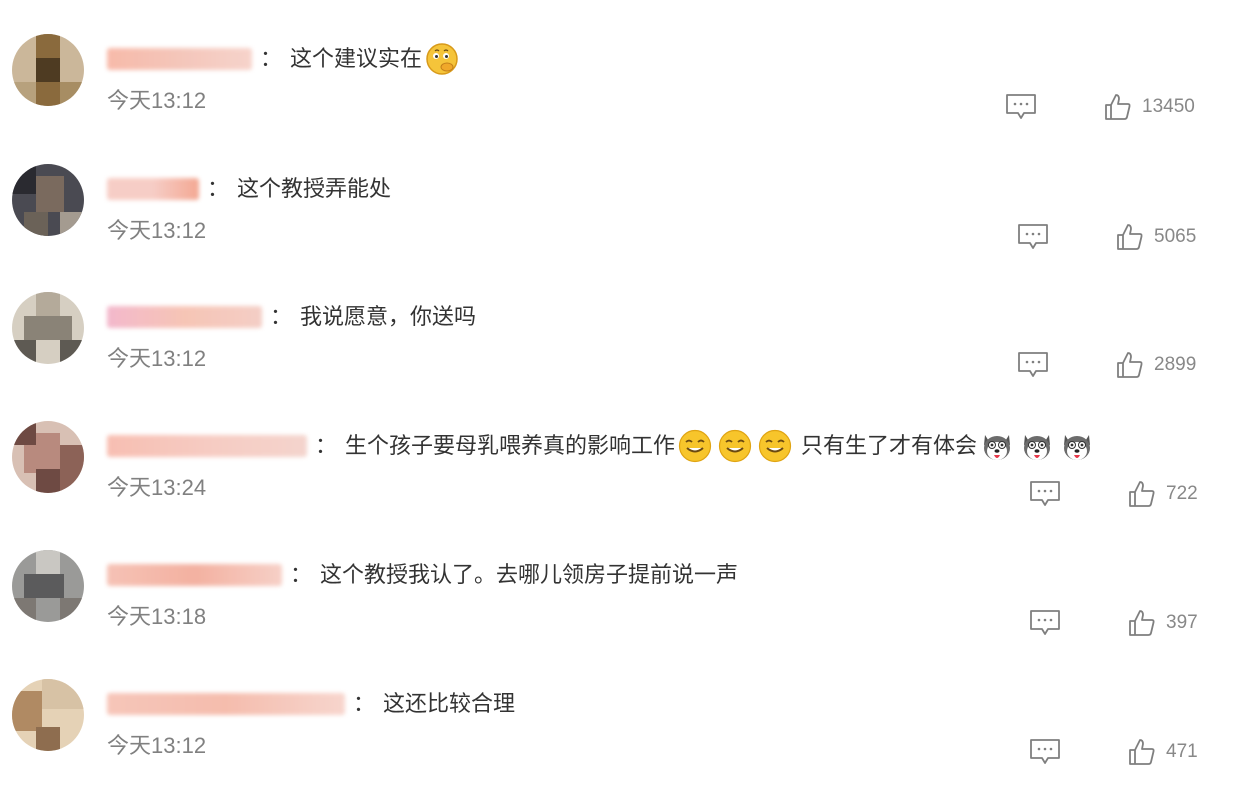 Image resolution: width=1253 pixels, height=795 pixels. What do you see at coordinates (510, 445) in the screenshot?
I see `comment-text: 生个孩子要母乳喂养真的影响工作` at bounding box center [510, 445].